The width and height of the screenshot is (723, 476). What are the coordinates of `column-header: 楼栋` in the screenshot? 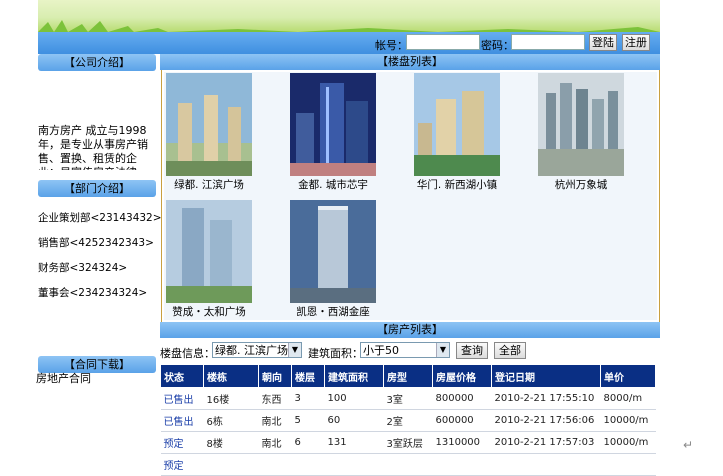 It's located at (231, 376).